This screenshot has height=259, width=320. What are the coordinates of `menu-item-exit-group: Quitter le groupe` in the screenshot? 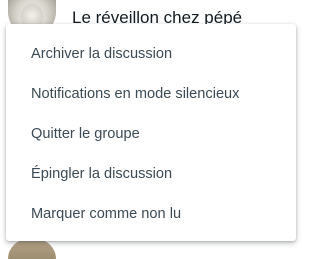 It's located at (151, 134).